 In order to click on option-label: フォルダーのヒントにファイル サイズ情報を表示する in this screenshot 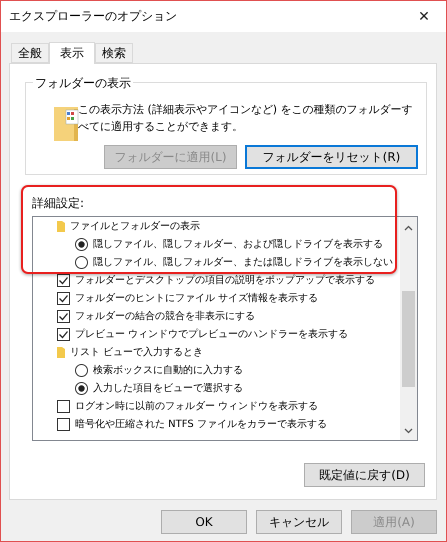, I will do `click(196, 298)`.